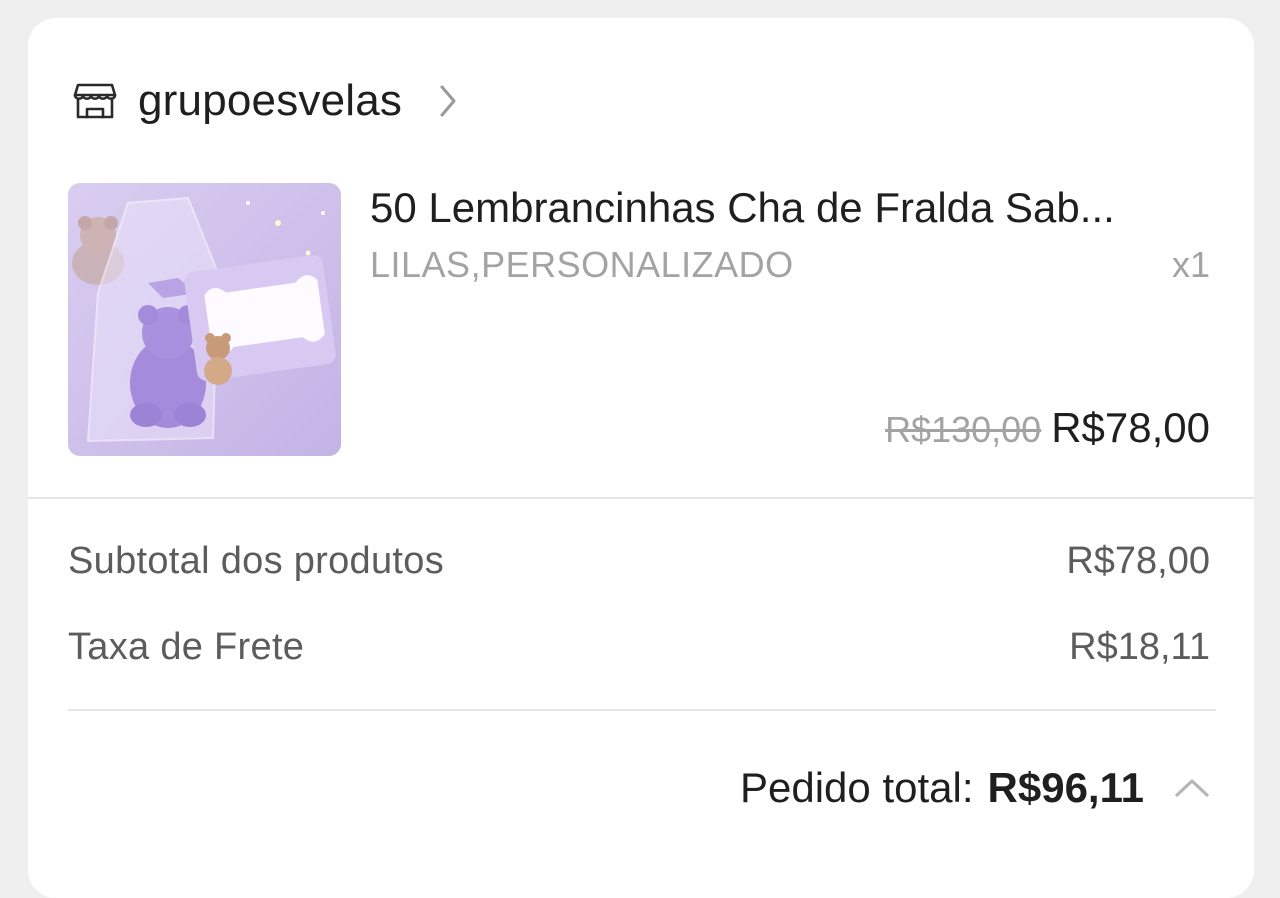 This screenshot has height=898, width=1280. Describe the element at coordinates (1138, 561) in the screenshot. I see `subtotal-value: R$78,00` at that location.